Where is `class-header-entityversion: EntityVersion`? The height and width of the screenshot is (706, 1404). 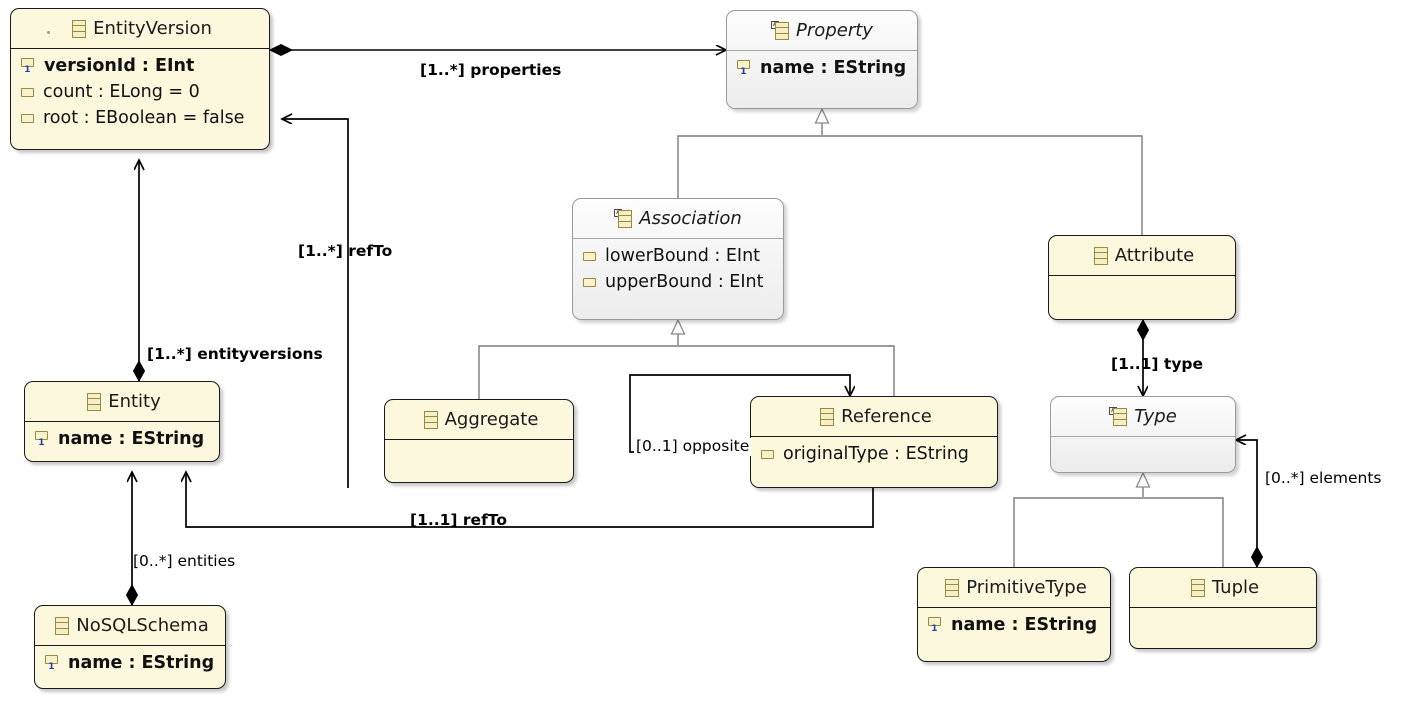
class-header-entityversion: EntityVersion is located at coordinates (140, 29).